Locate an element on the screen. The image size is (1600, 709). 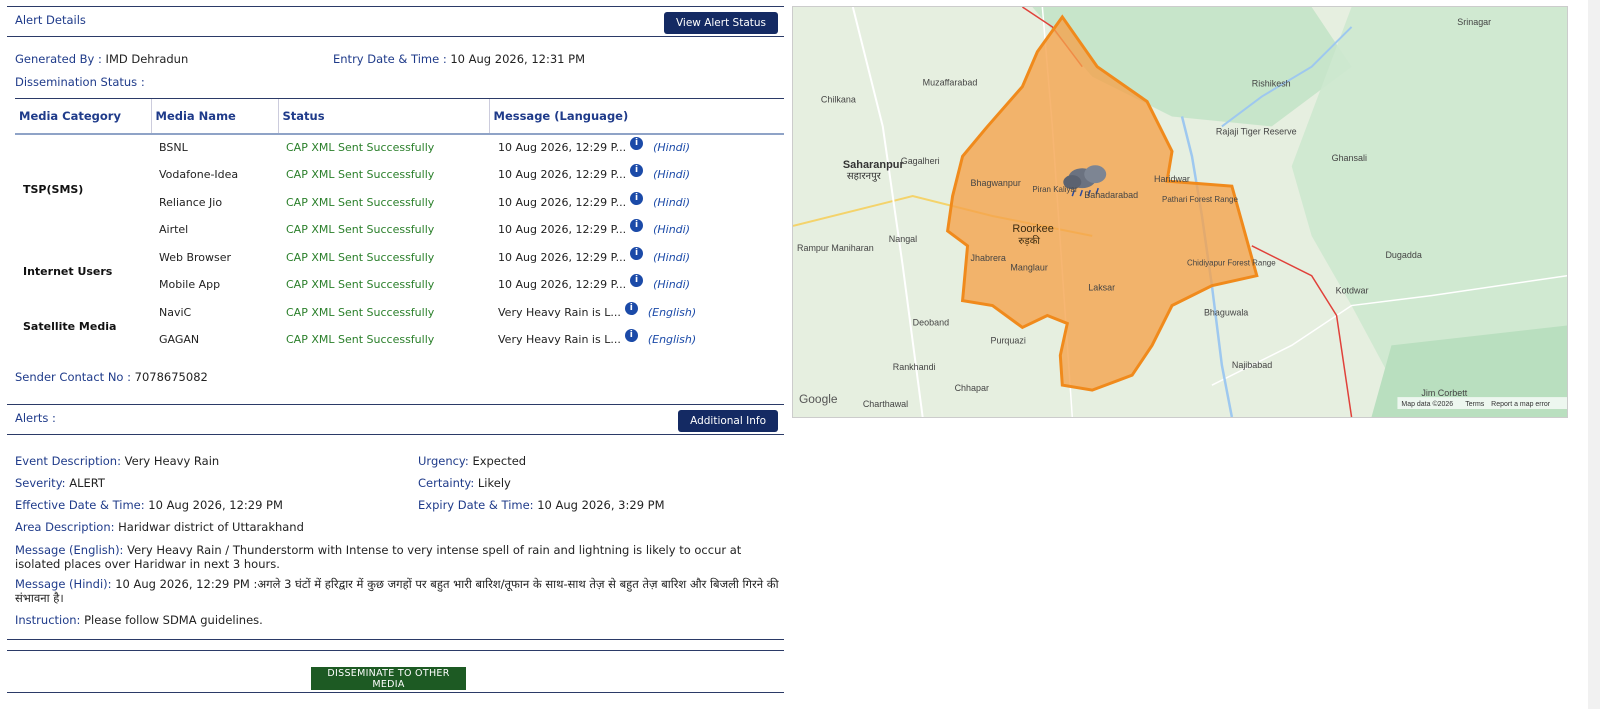
media-name: Reliance Jio is located at coordinates (191, 202).